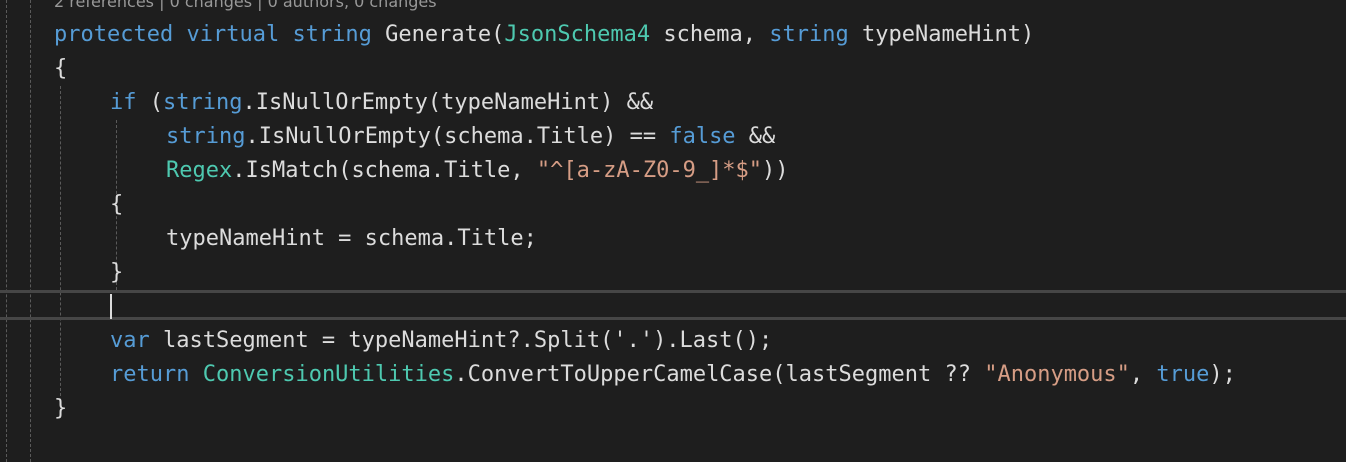  I want to click on param-typenamehint: typeNameHint), so click(941, 34).